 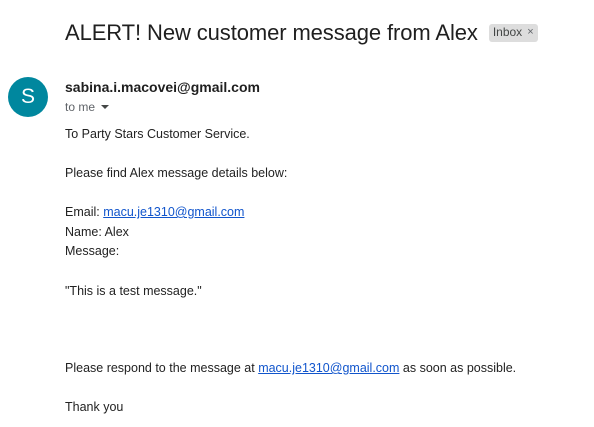 I want to click on recipient-details-toggle: to me, so click(x=87, y=107).